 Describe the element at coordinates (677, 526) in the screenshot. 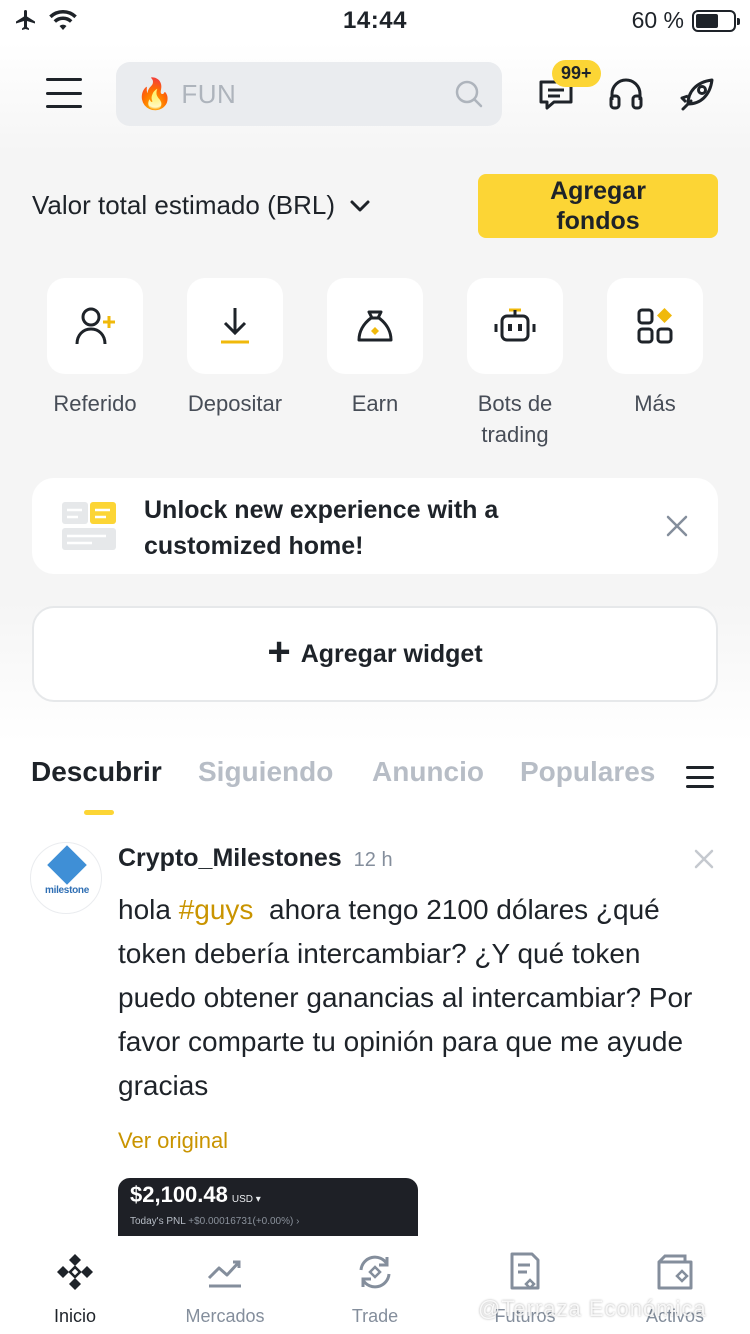

I see `close-banner-icon` at that location.